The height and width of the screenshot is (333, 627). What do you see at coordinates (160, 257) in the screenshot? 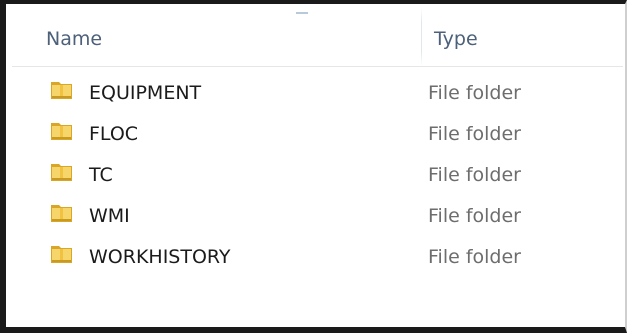
I see `item-name: WORKHISTORY` at bounding box center [160, 257].